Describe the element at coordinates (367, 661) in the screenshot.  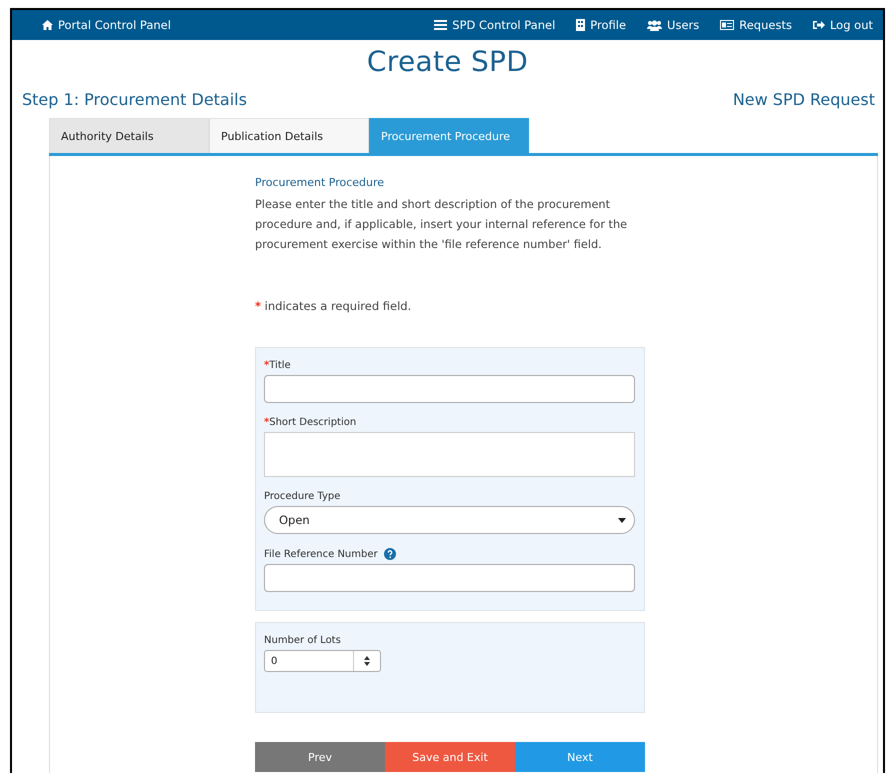
I see `spinner-icon` at that location.